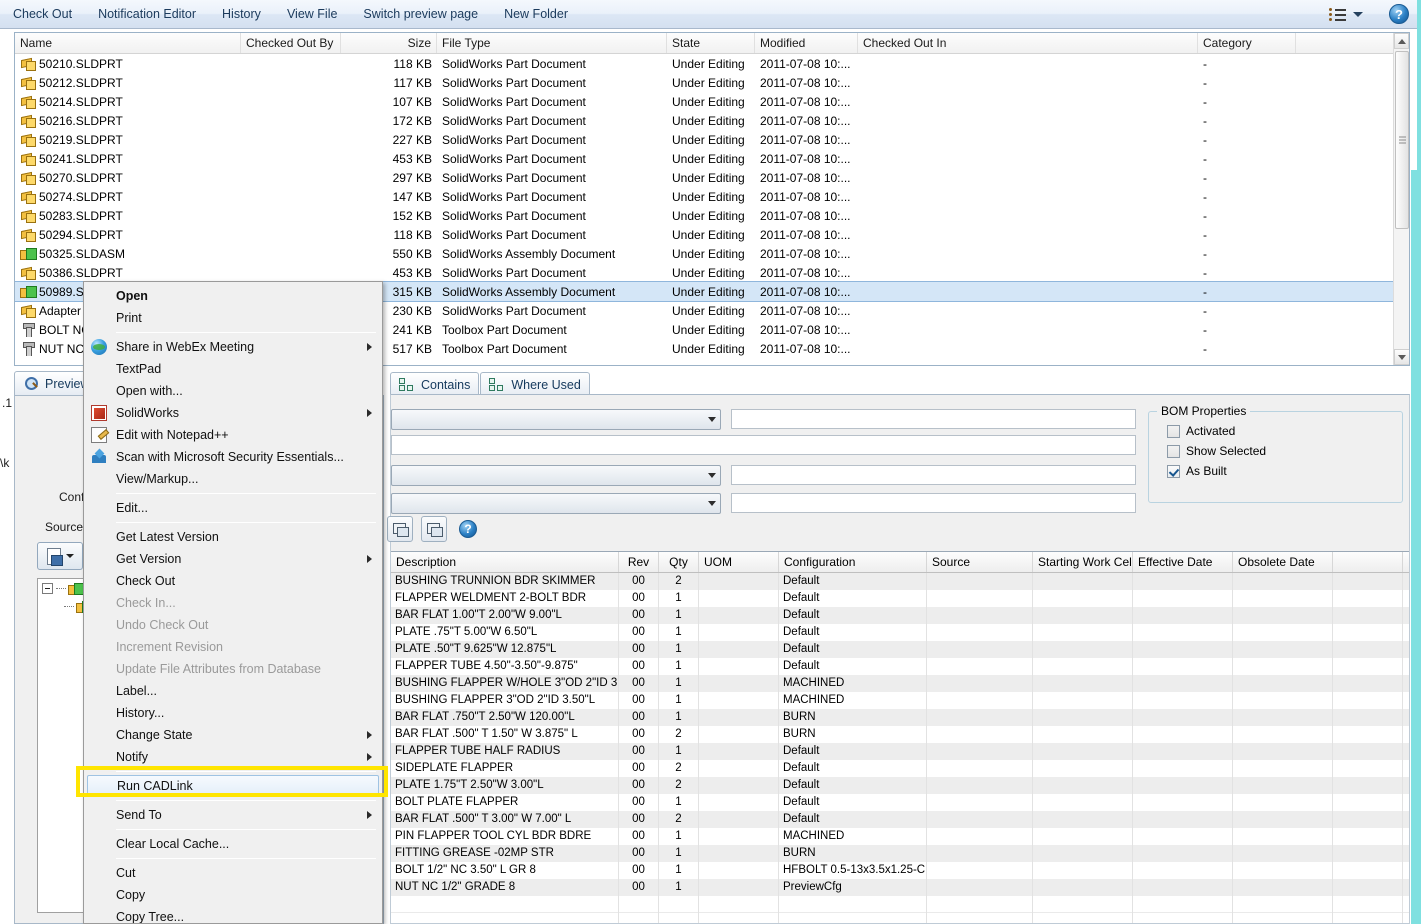 Image resolution: width=1421 pixels, height=924 pixels. Describe the element at coordinates (900, 581) in the screenshot. I see `bom-row: BUSHING TRUNNION BDR SKIMMER 00 2 Default` at that location.